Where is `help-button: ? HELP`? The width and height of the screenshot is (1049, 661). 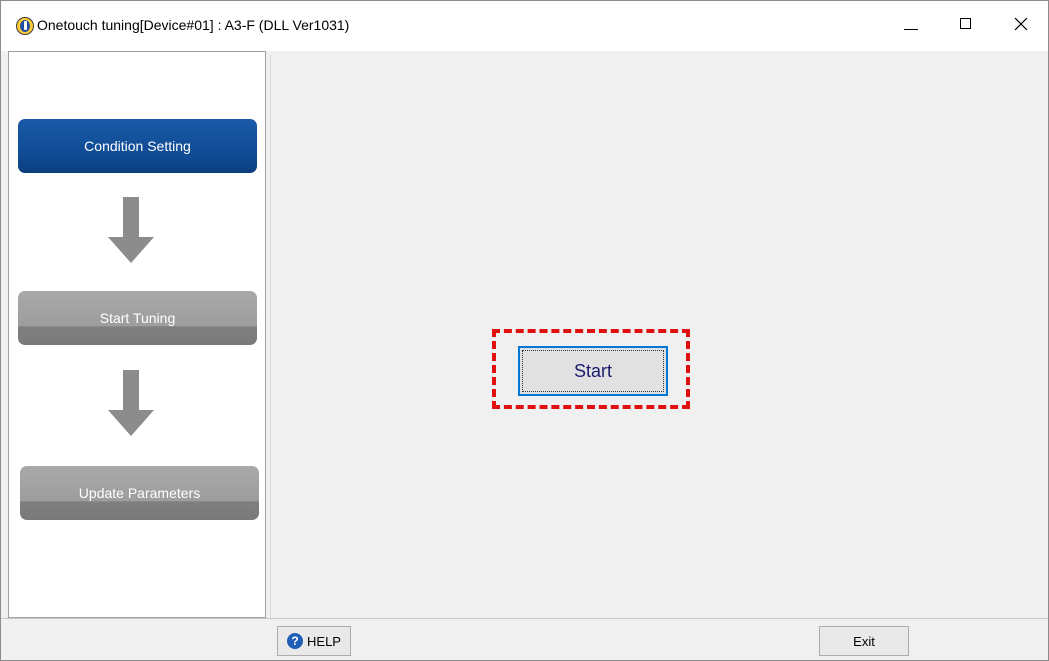
help-button: ? HELP is located at coordinates (314, 641).